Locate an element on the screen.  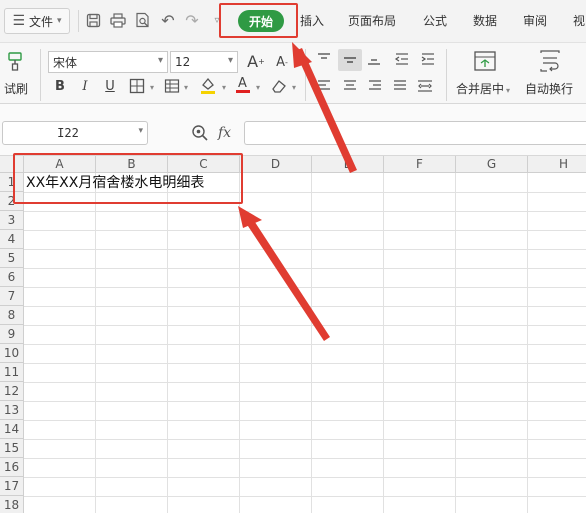
indent-increase-icon is located at coordinates (428, 59).